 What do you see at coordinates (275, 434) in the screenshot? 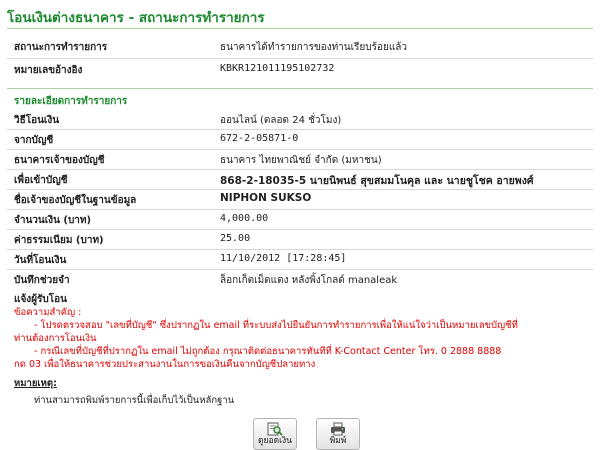
I see `view-balance-button: ดูยอดเงิน` at bounding box center [275, 434].